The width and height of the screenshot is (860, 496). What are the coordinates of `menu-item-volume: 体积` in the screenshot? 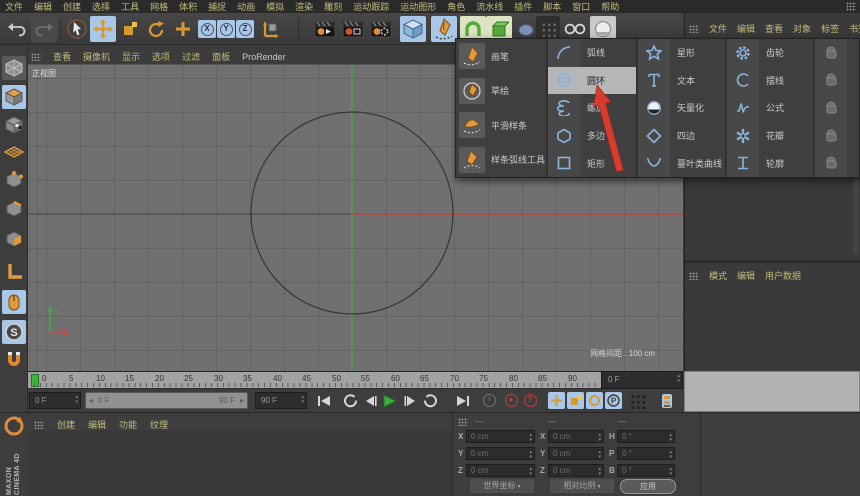 It's located at (188, 6).